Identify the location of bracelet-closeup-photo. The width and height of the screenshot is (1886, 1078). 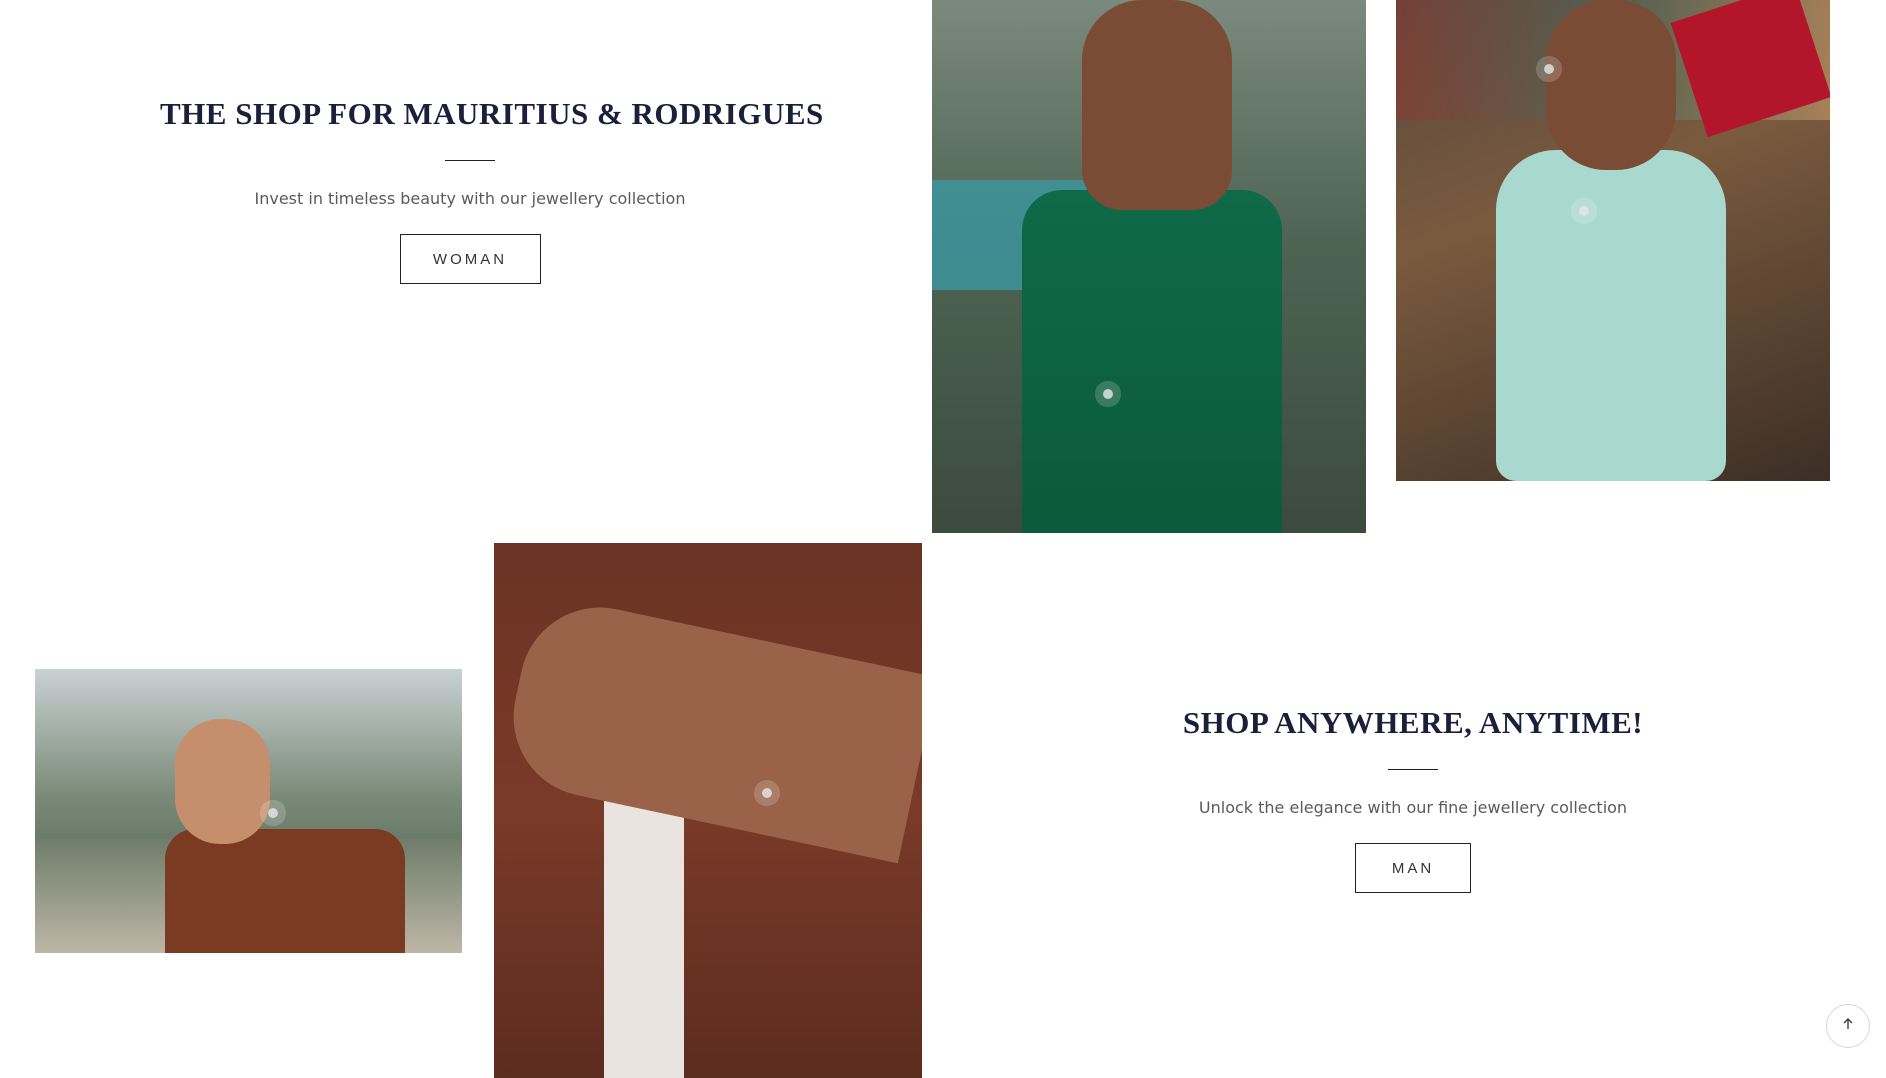
(708, 810).